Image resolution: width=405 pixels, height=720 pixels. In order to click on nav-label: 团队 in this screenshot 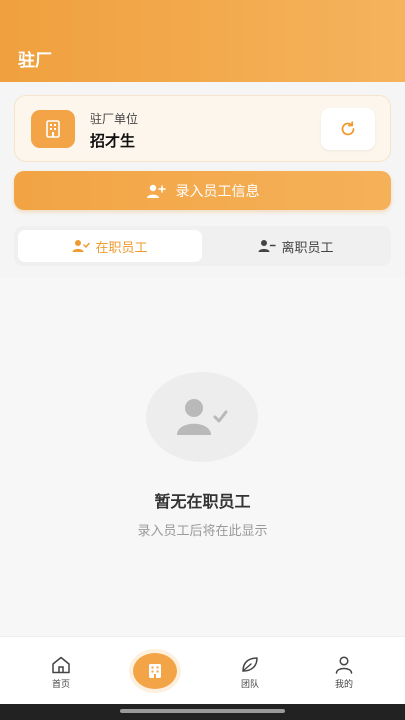, I will do `click(249, 685)`.